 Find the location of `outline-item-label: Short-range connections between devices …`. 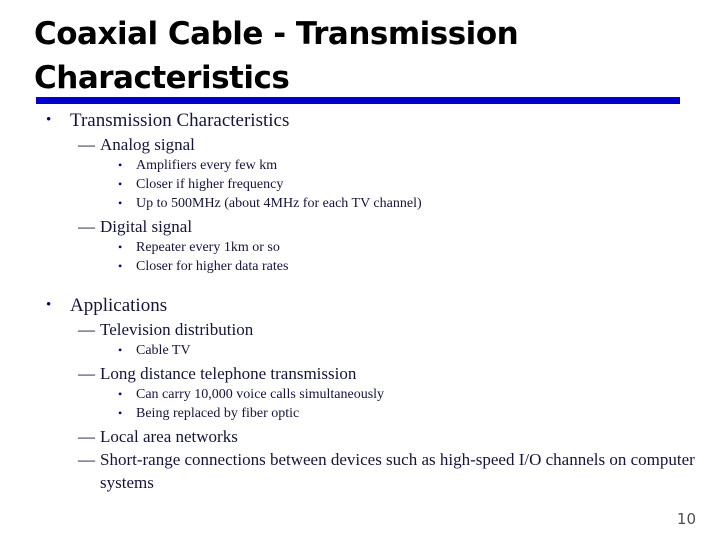

outline-item-label: Short-range connections between devices … is located at coordinates (397, 471).